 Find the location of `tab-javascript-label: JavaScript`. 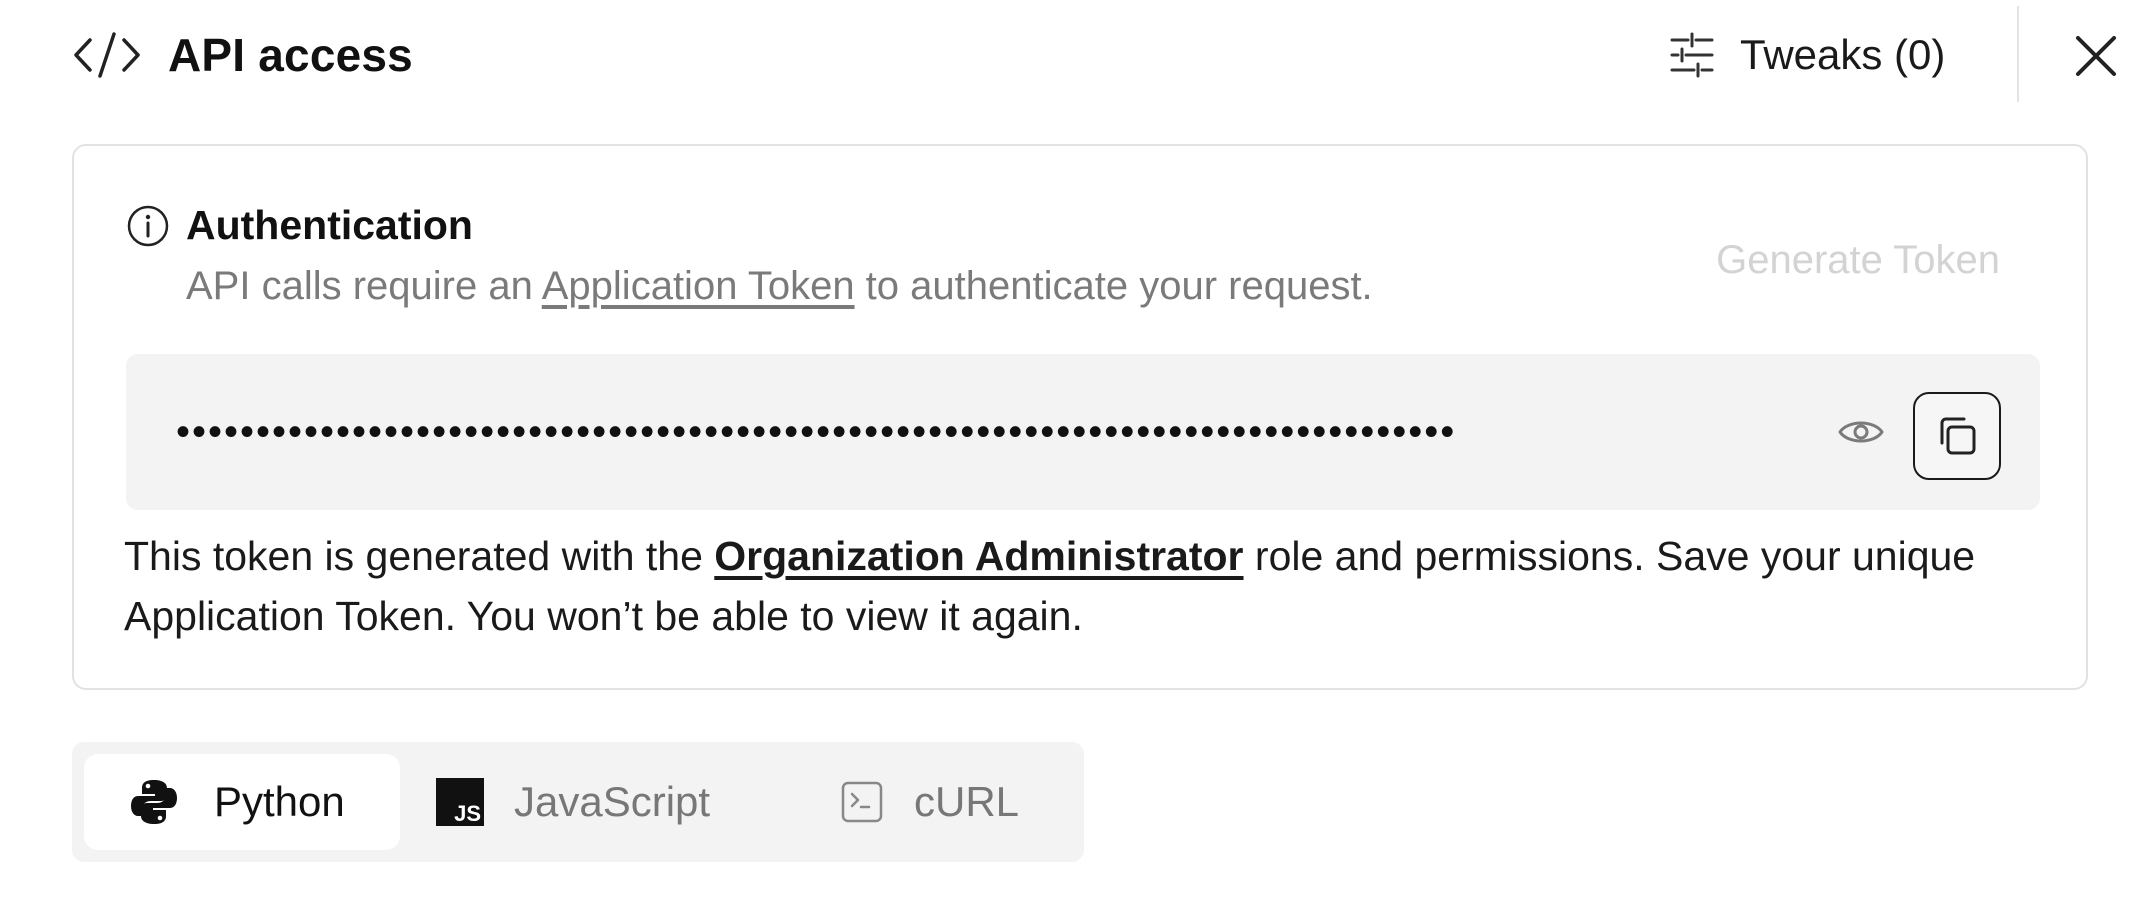

tab-javascript-label: JavaScript is located at coordinates (612, 801).